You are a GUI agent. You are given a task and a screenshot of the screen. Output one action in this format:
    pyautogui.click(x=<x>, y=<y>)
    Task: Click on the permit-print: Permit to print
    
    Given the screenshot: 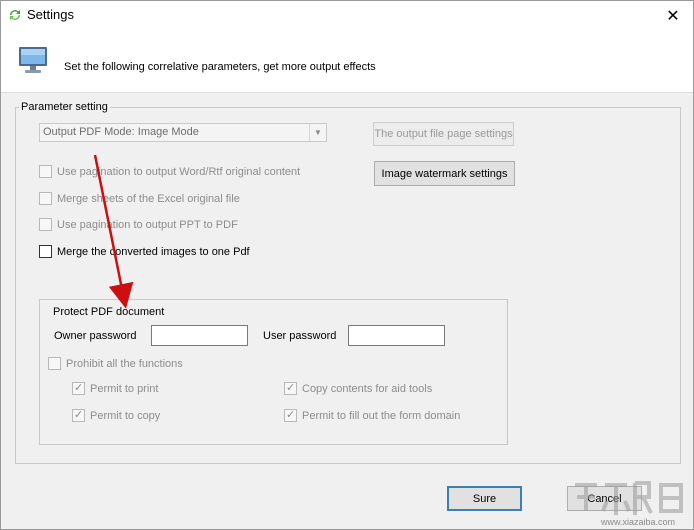 What is the action you would take?
    pyautogui.click(x=115, y=388)
    